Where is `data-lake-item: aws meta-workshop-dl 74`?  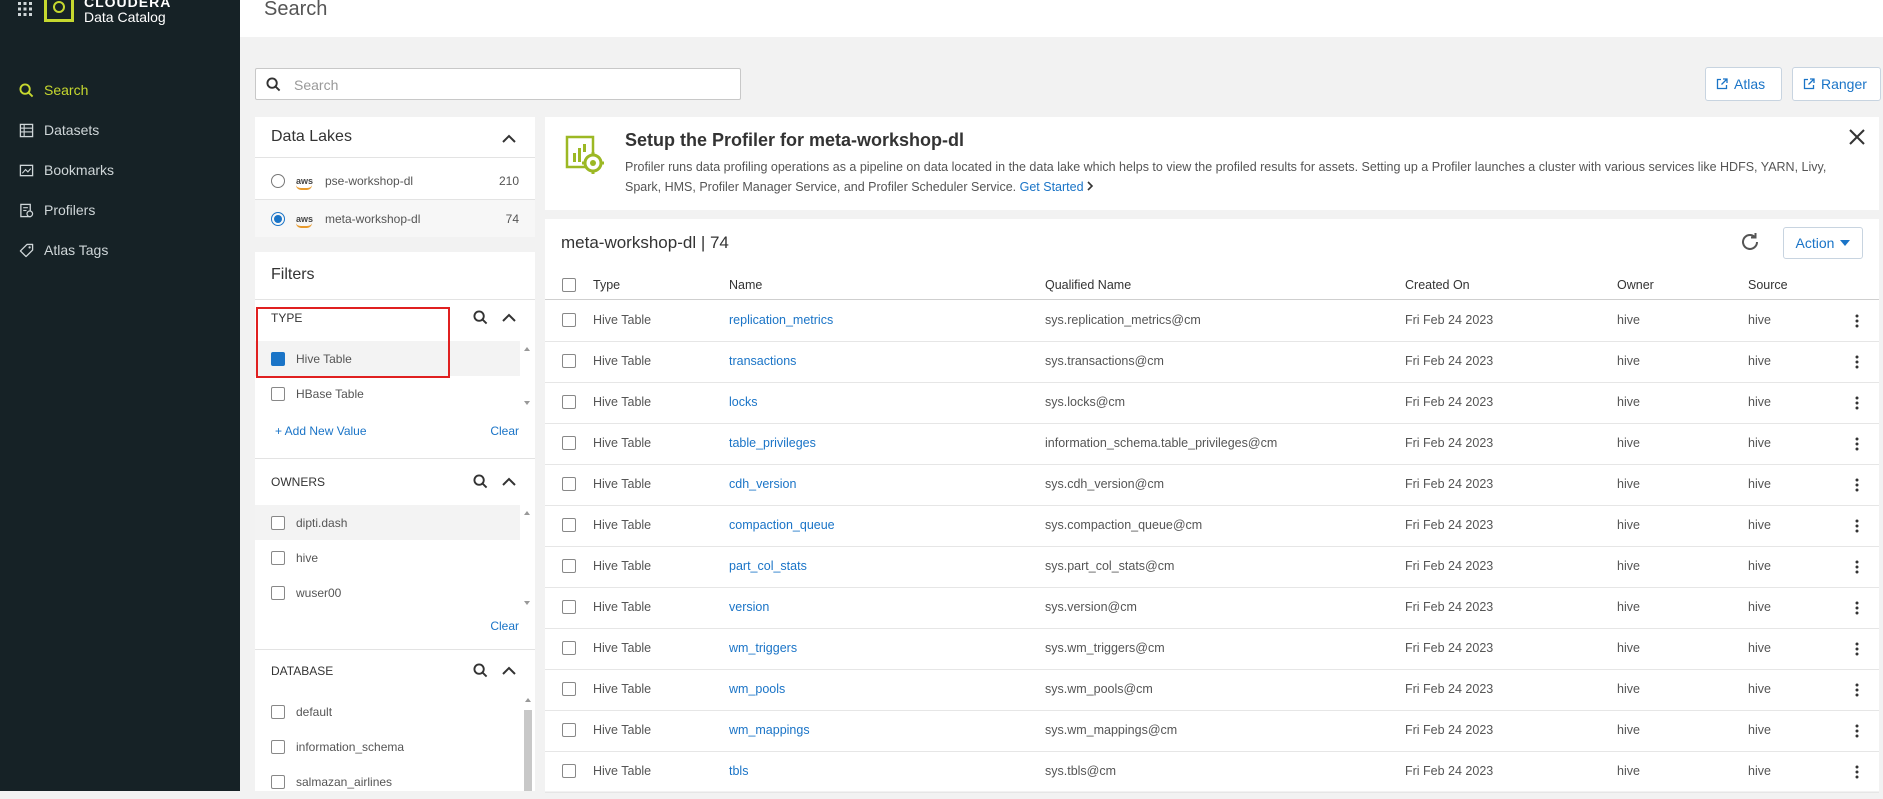
data-lake-item: aws meta-workshop-dl 74 is located at coordinates (395, 218).